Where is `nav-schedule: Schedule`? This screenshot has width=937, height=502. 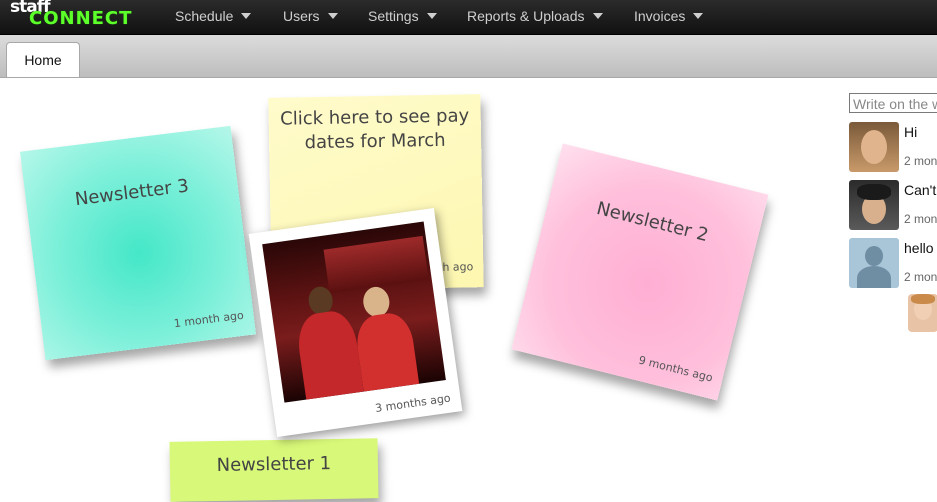 nav-schedule: Schedule is located at coordinates (213, 17).